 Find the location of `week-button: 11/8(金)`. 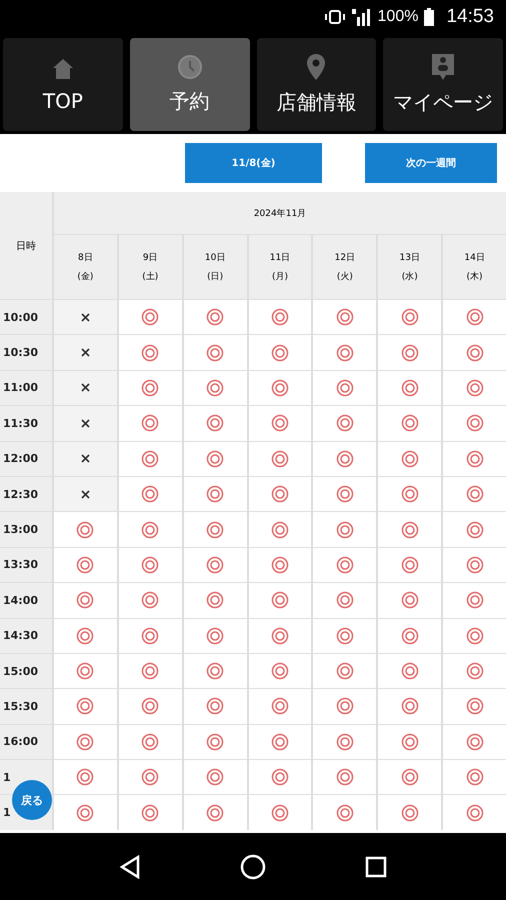

week-button: 11/8(金) is located at coordinates (253, 163).